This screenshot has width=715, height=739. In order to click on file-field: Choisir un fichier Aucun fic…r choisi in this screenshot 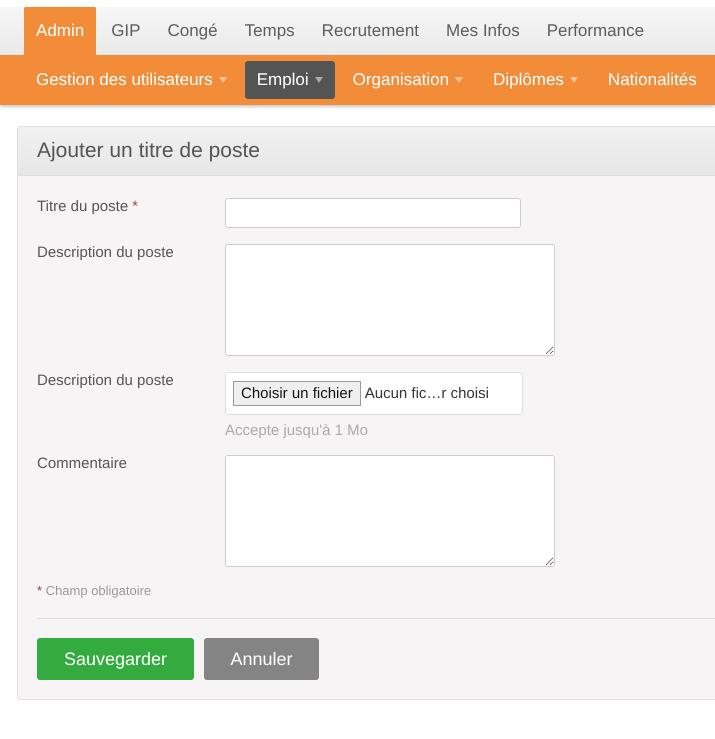, I will do `click(374, 393)`.